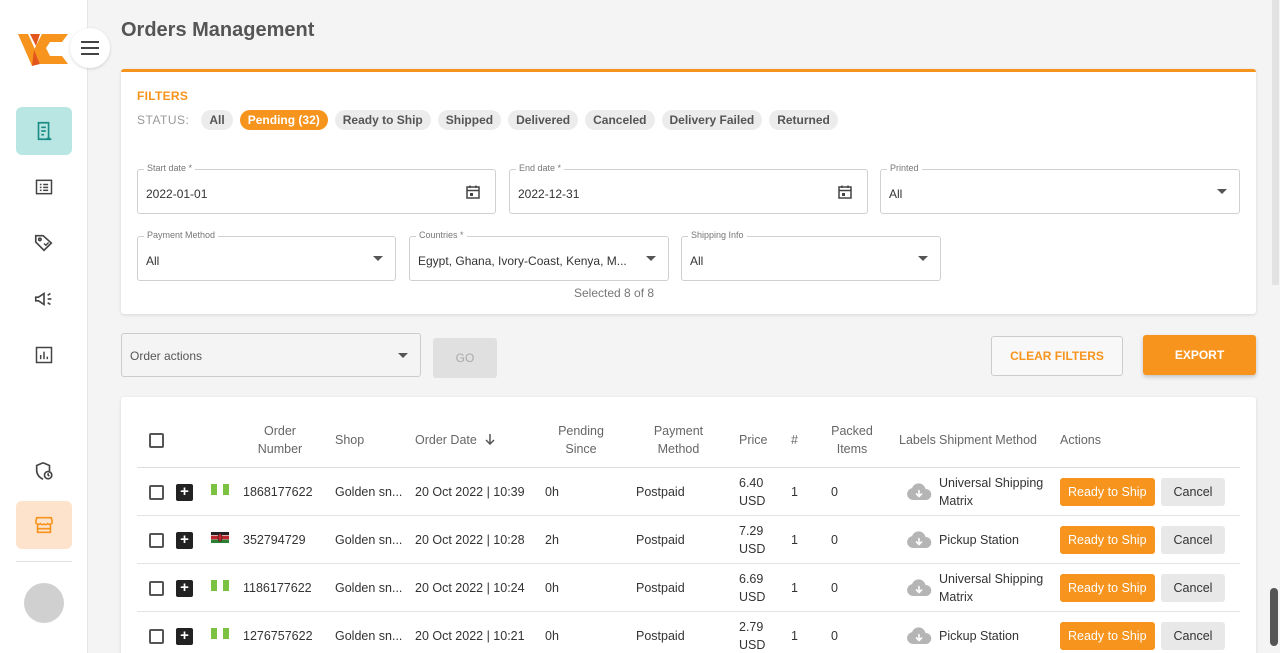 This screenshot has width=1280, height=653. Describe the element at coordinates (278, 636) in the screenshot. I see `order-number: 1276757622` at that location.